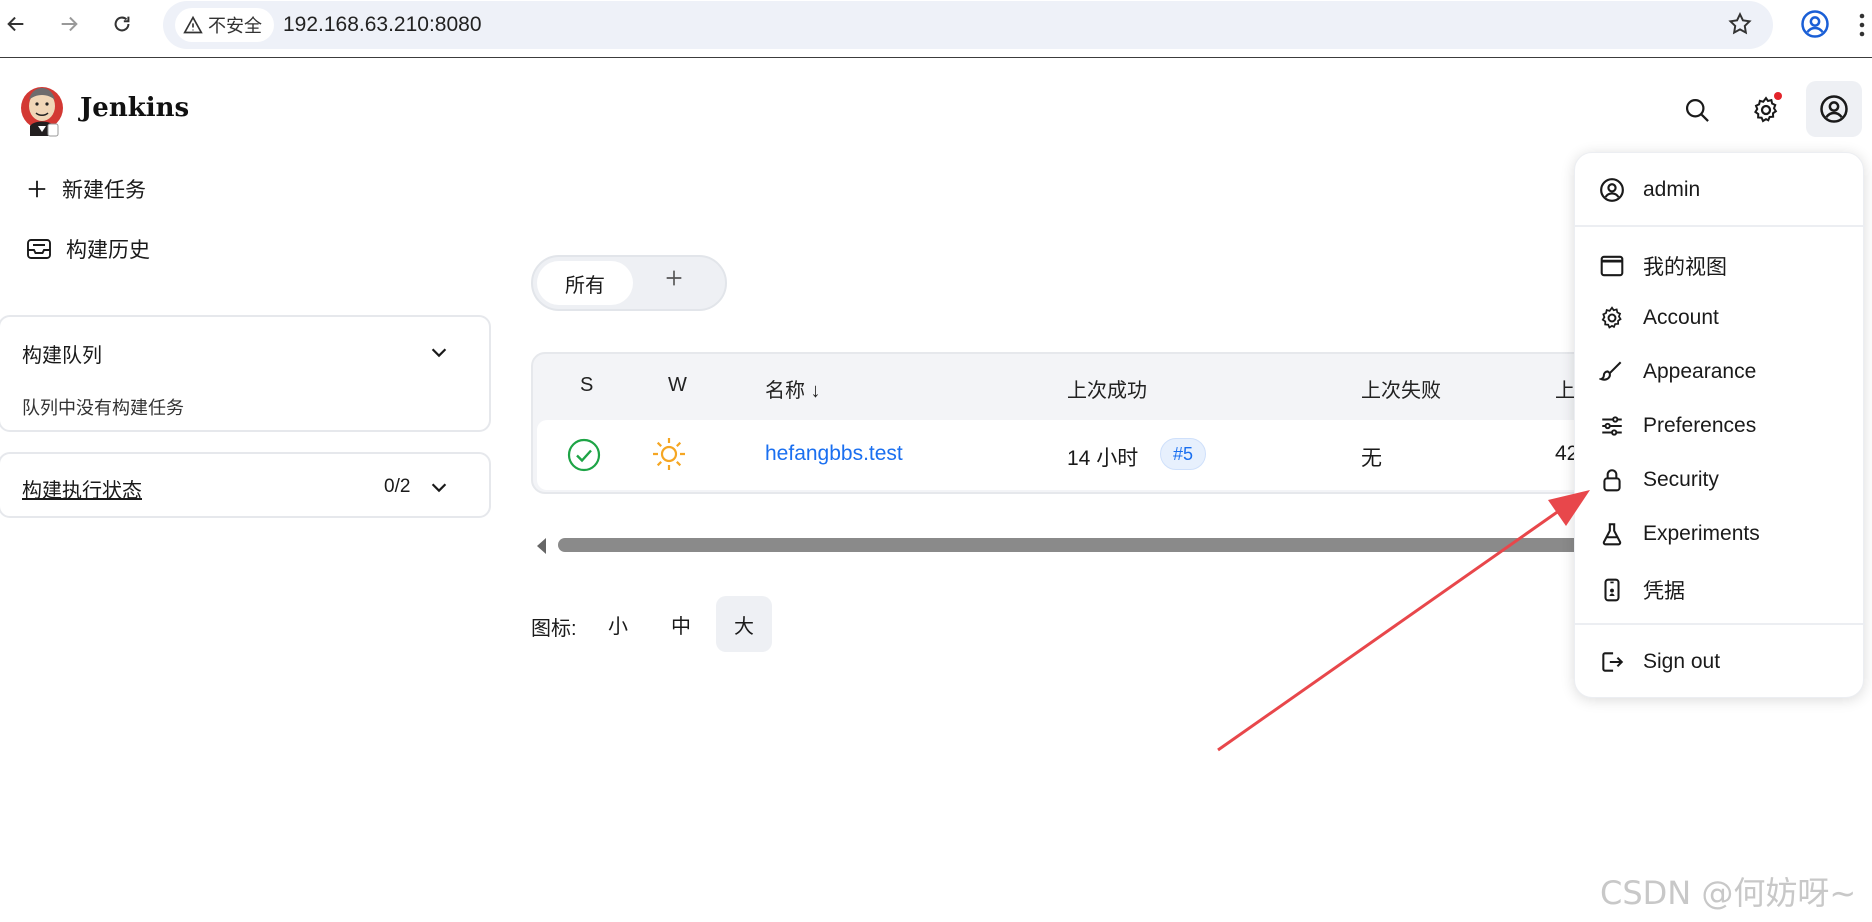  Describe the element at coordinates (245, 373) in the screenshot. I see `build-queue-card: 构建队列 队列中没有构建任务` at that location.